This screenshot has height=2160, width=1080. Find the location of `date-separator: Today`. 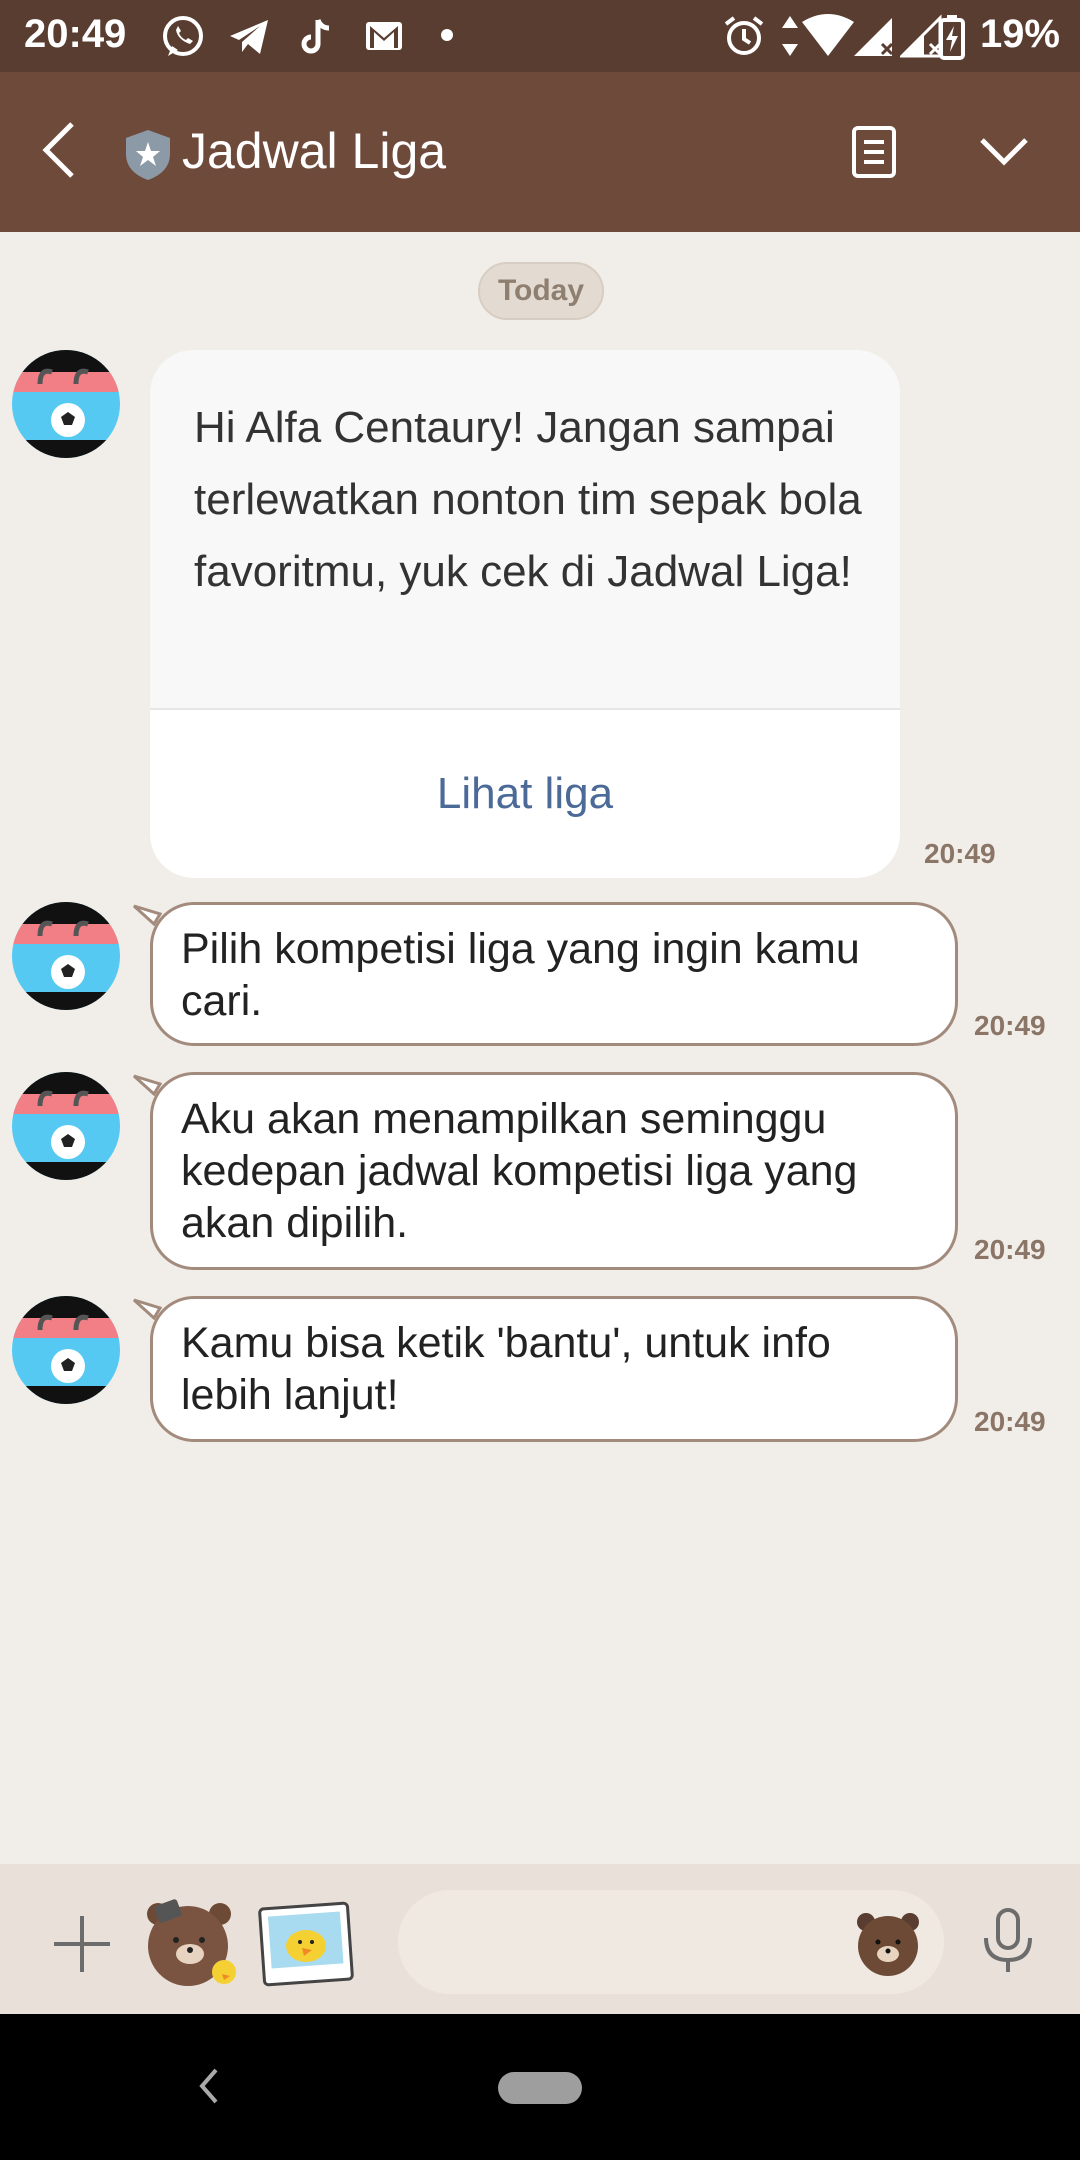

date-separator: Today is located at coordinates (541, 291).